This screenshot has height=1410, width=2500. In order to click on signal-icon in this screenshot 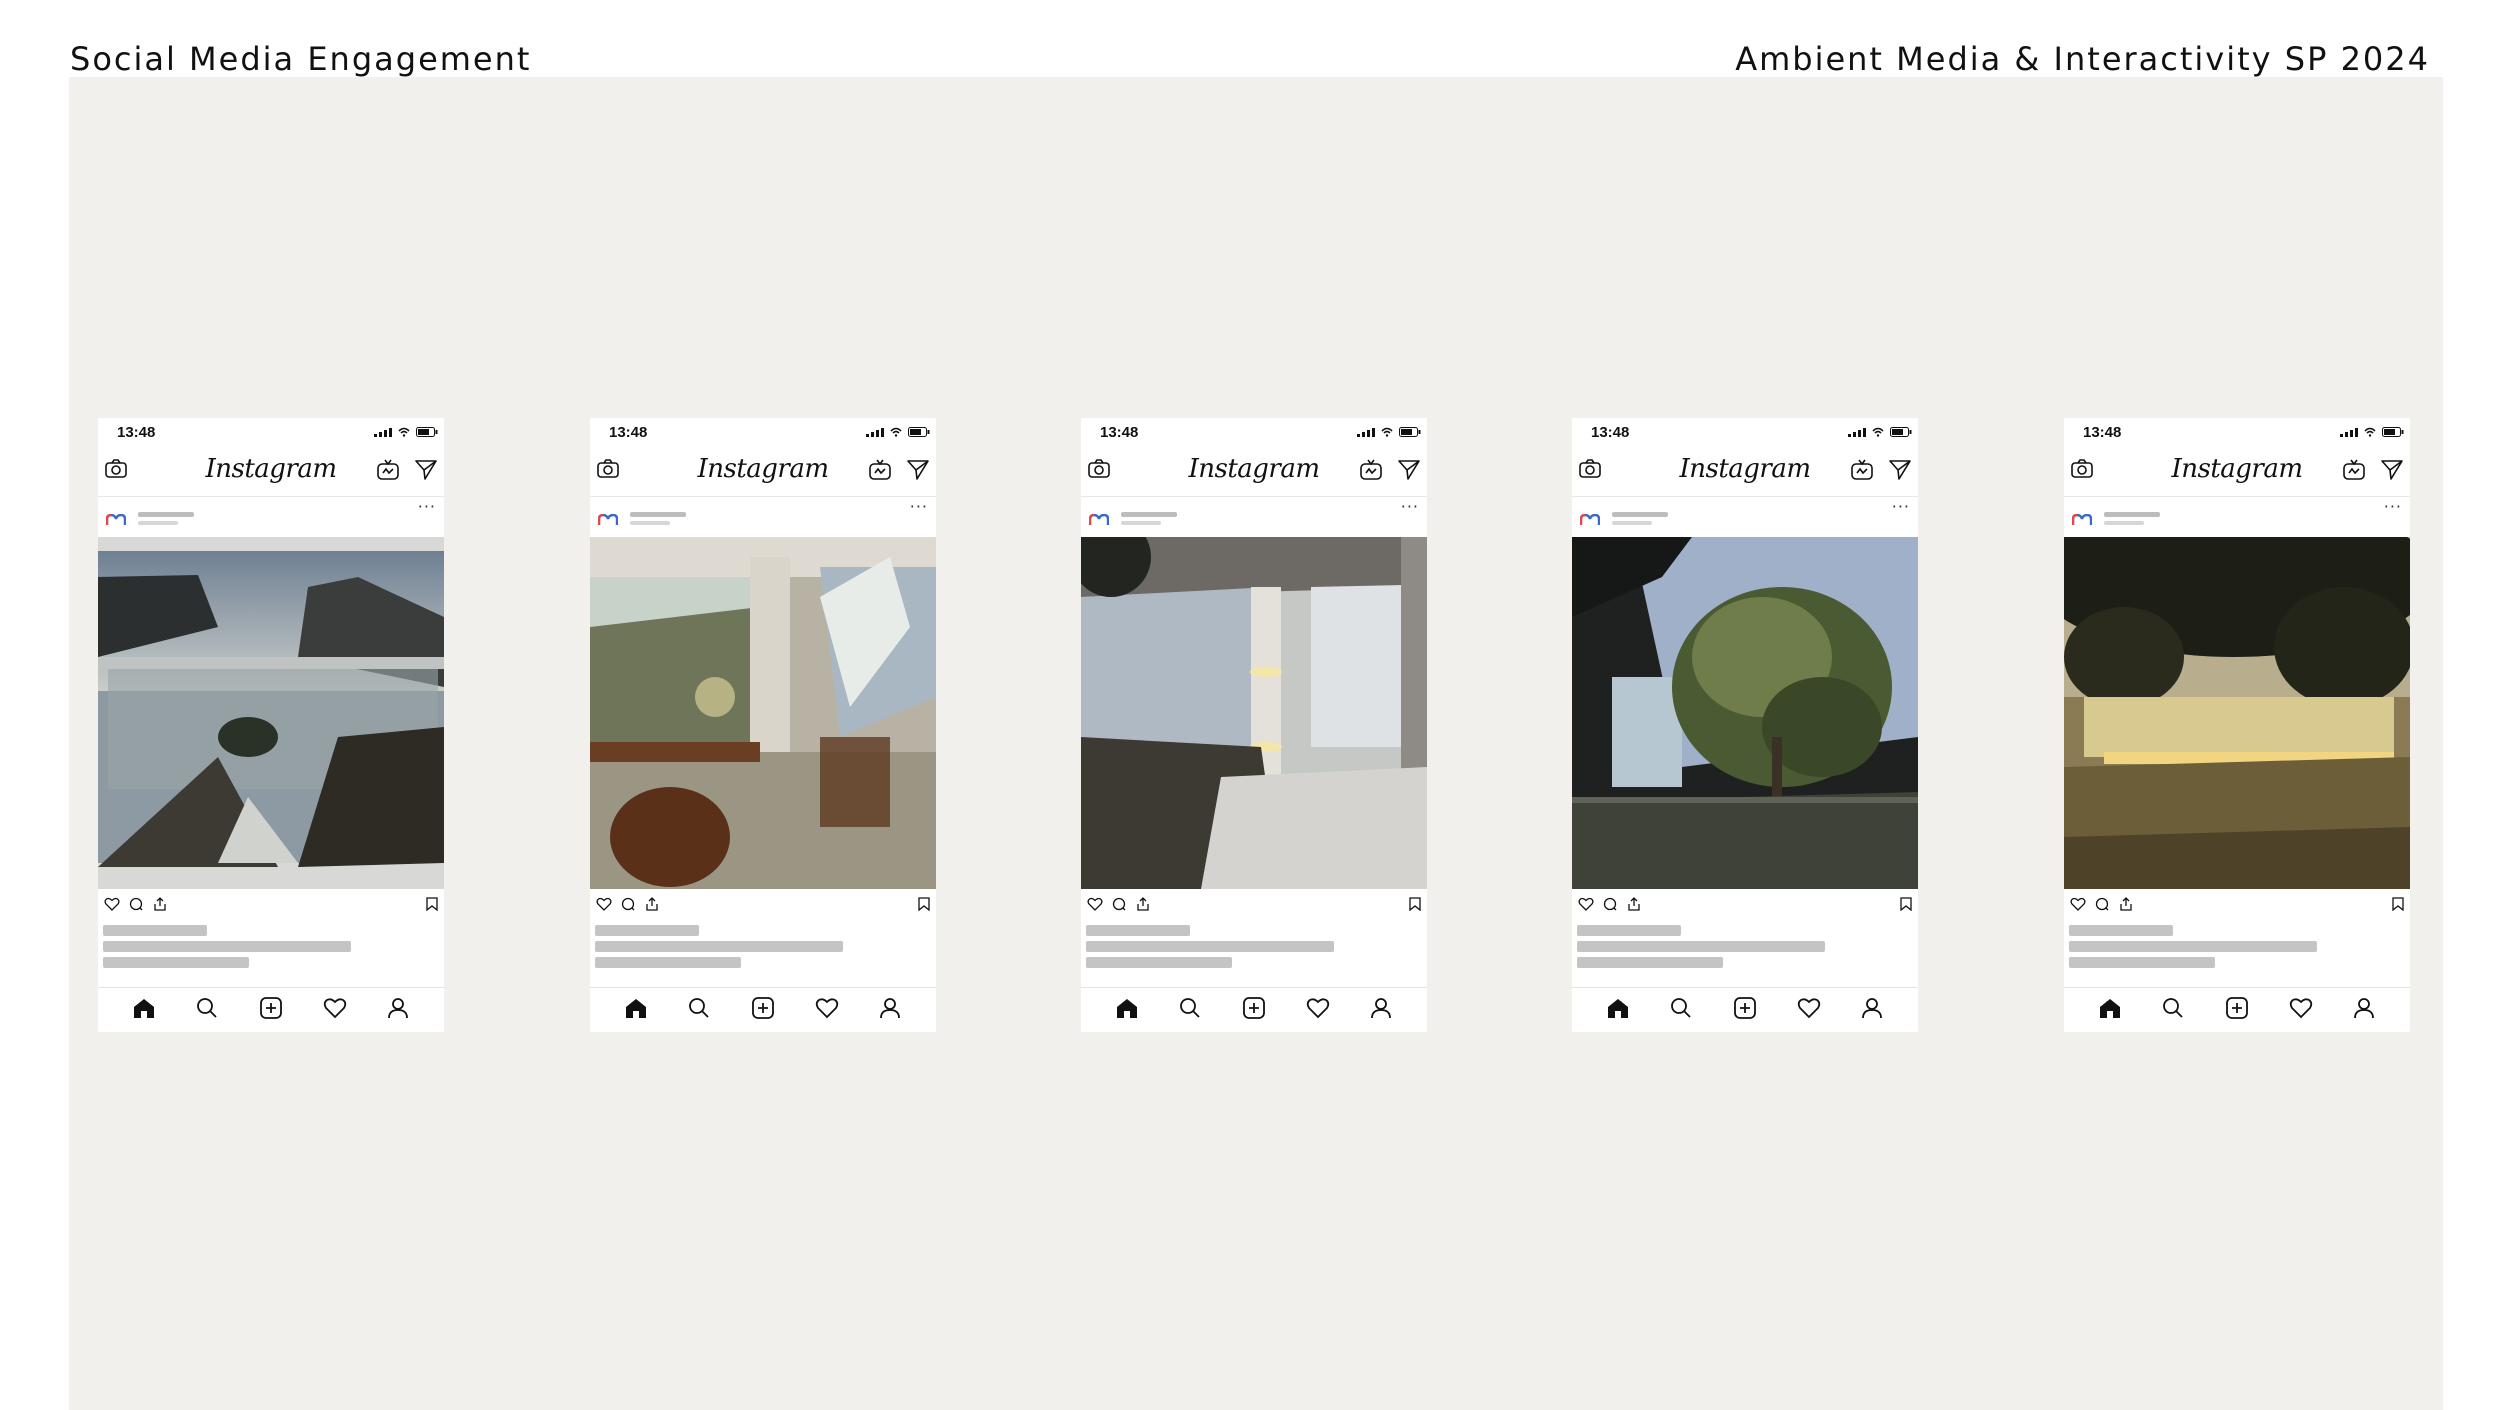, I will do `click(383, 432)`.